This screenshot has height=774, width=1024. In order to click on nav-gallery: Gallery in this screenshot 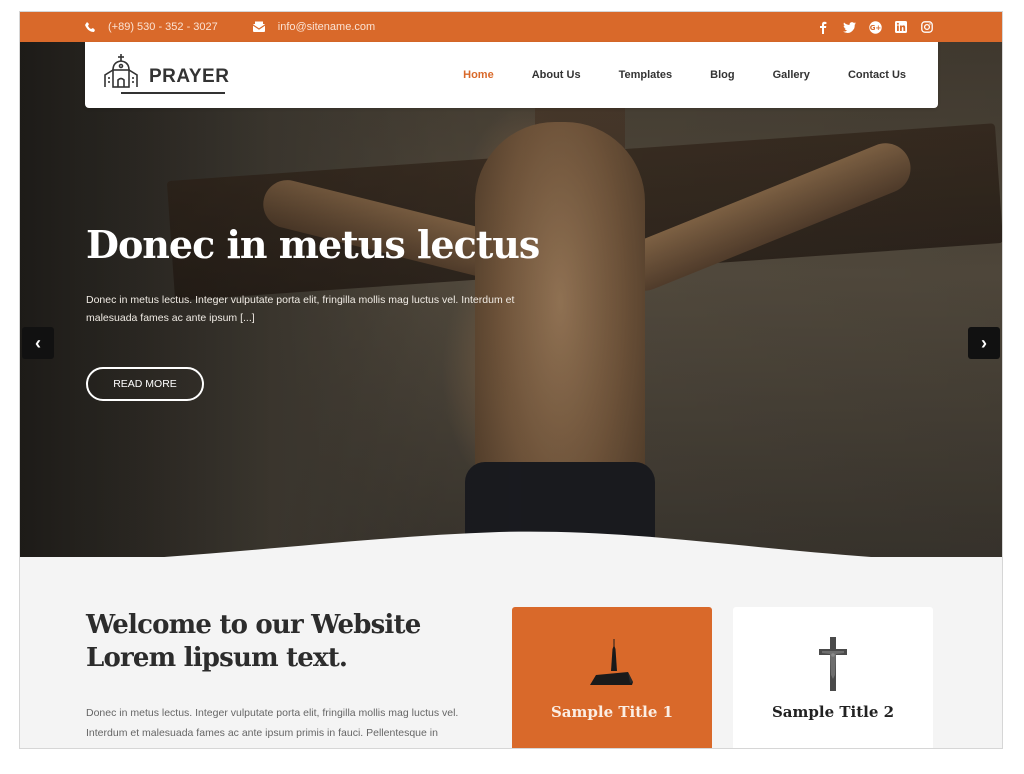, I will do `click(791, 75)`.